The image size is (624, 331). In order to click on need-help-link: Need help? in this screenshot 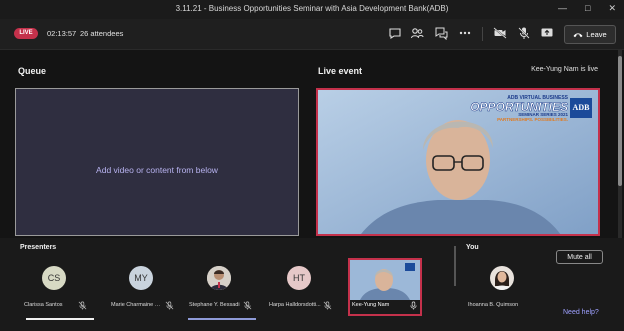, I will do `click(581, 312)`.